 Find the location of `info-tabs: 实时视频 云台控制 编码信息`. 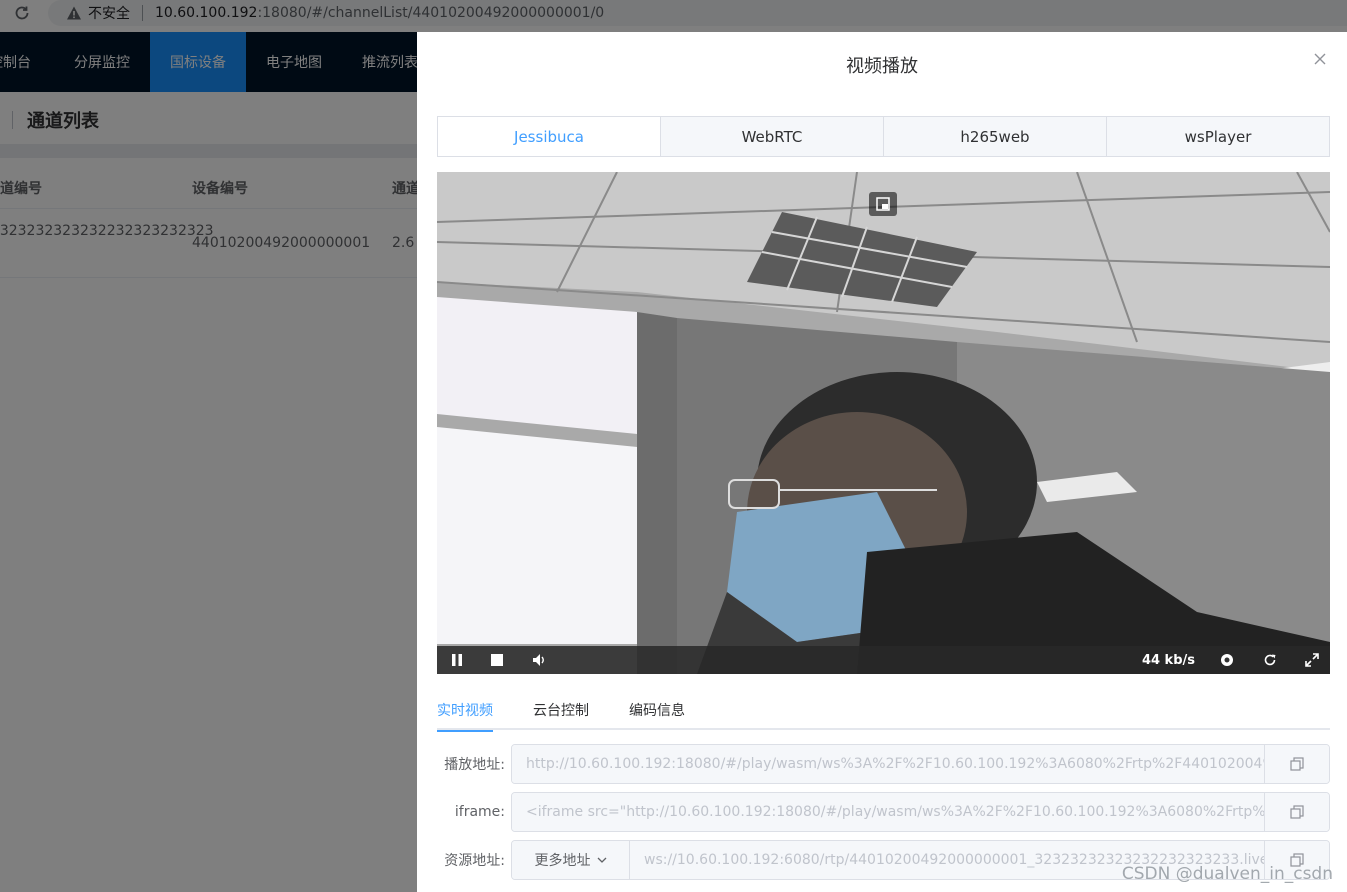

info-tabs: 实时视频 云台控制 编码信息 is located at coordinates (883, 711).